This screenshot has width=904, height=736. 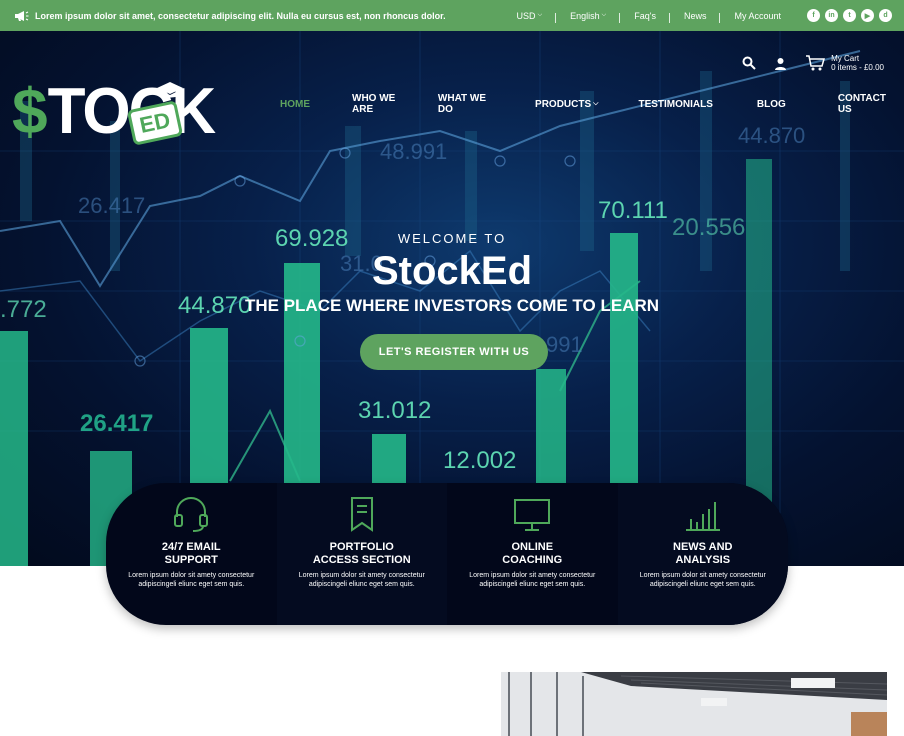 I want to click on discord-icon: d, so click(x=885, y=15).